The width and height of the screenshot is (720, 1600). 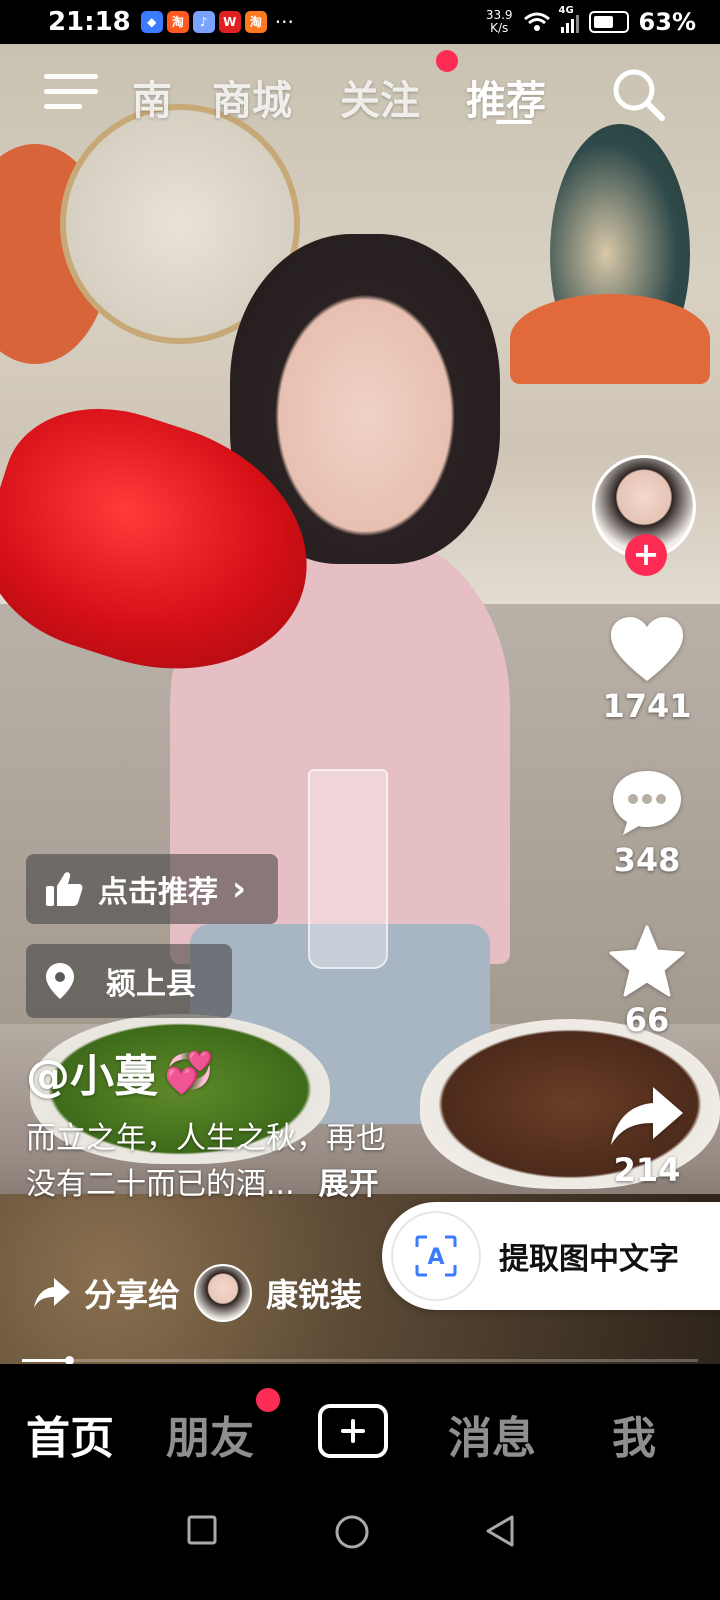 I want to click on menu-icon, so click(x=71, y=95).